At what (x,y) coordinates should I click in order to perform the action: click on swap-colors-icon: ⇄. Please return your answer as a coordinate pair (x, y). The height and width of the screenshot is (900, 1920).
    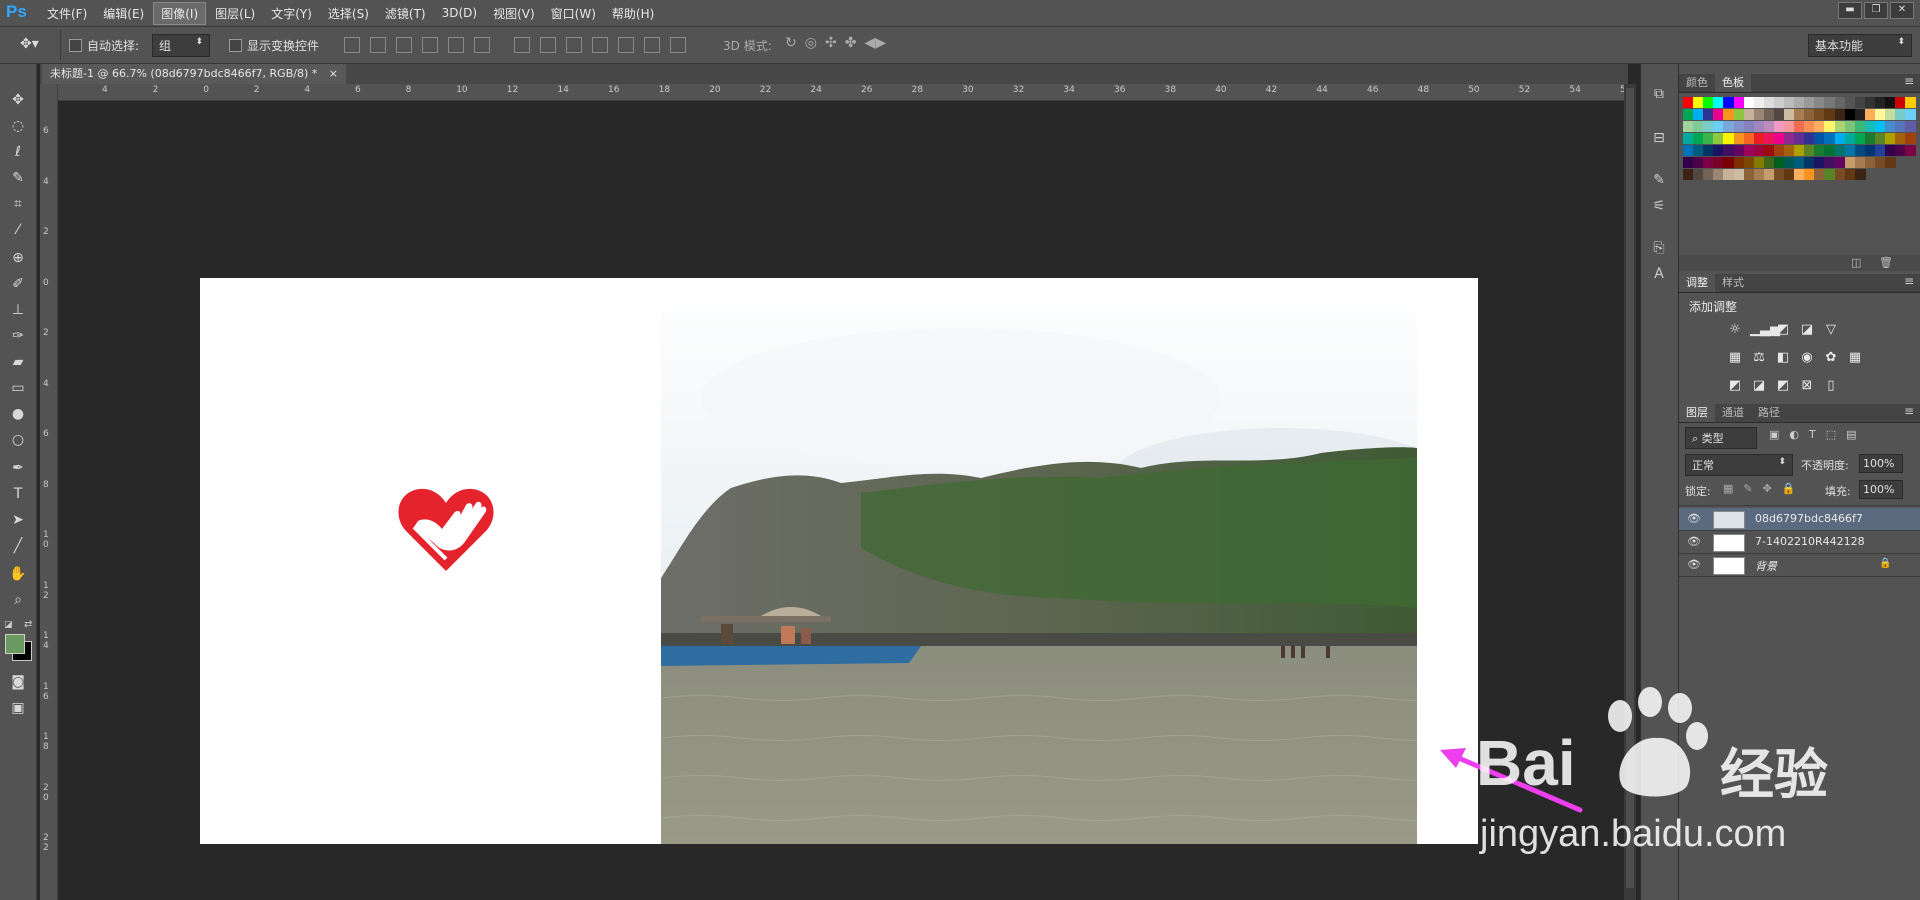
    Looking at the image, I should click on (28, 624).